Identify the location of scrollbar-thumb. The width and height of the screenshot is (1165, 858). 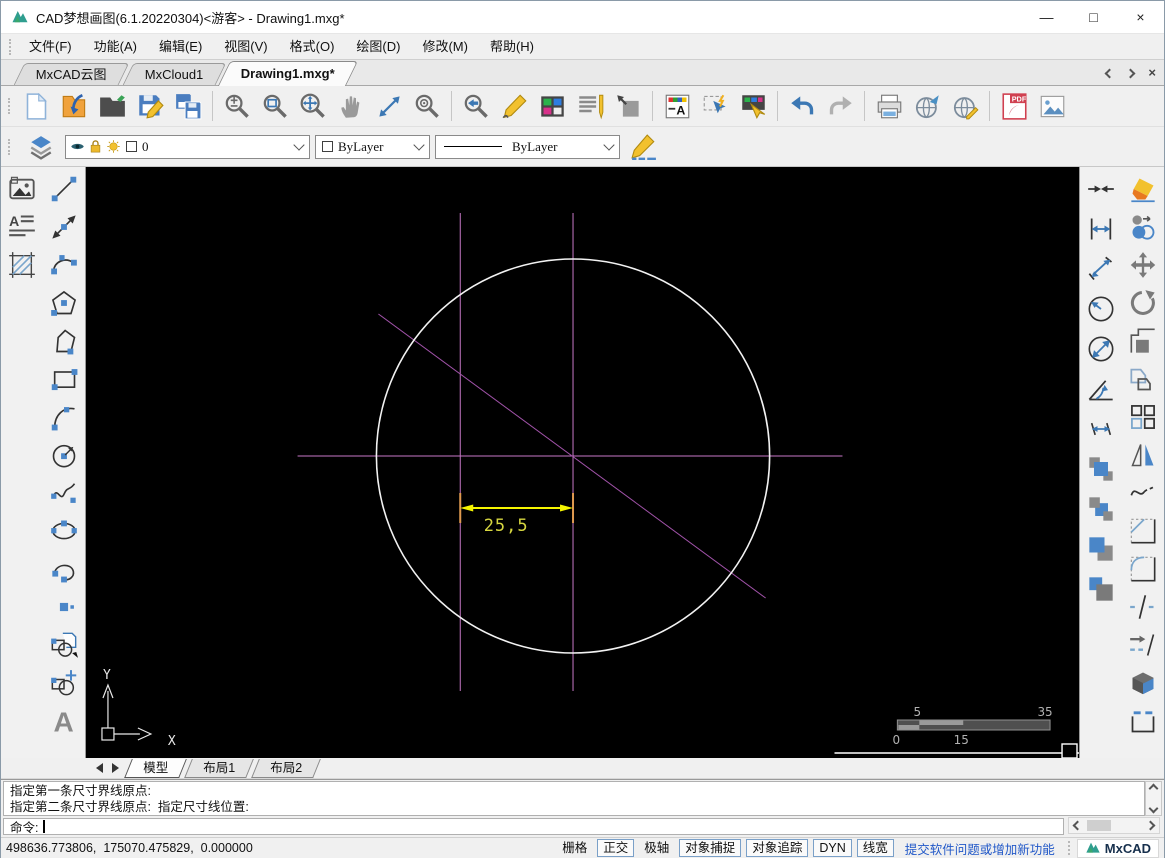
(1099, 825).